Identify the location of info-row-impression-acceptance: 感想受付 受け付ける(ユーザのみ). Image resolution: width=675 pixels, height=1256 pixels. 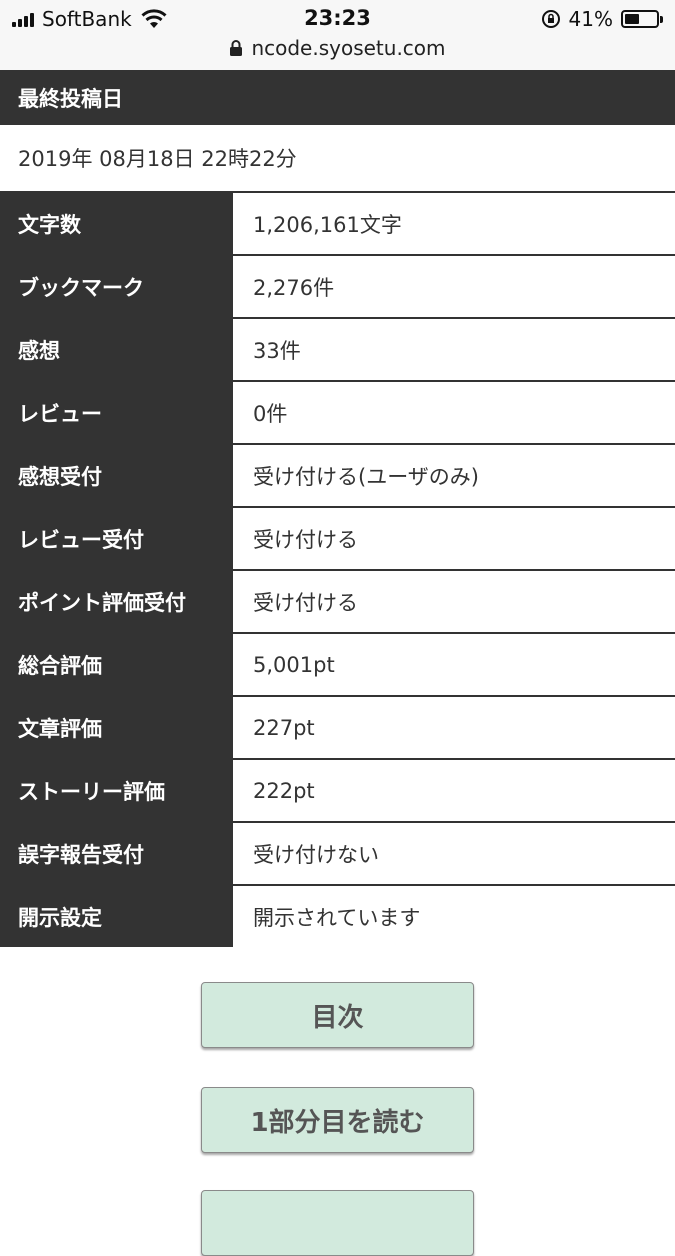
(337, 474).